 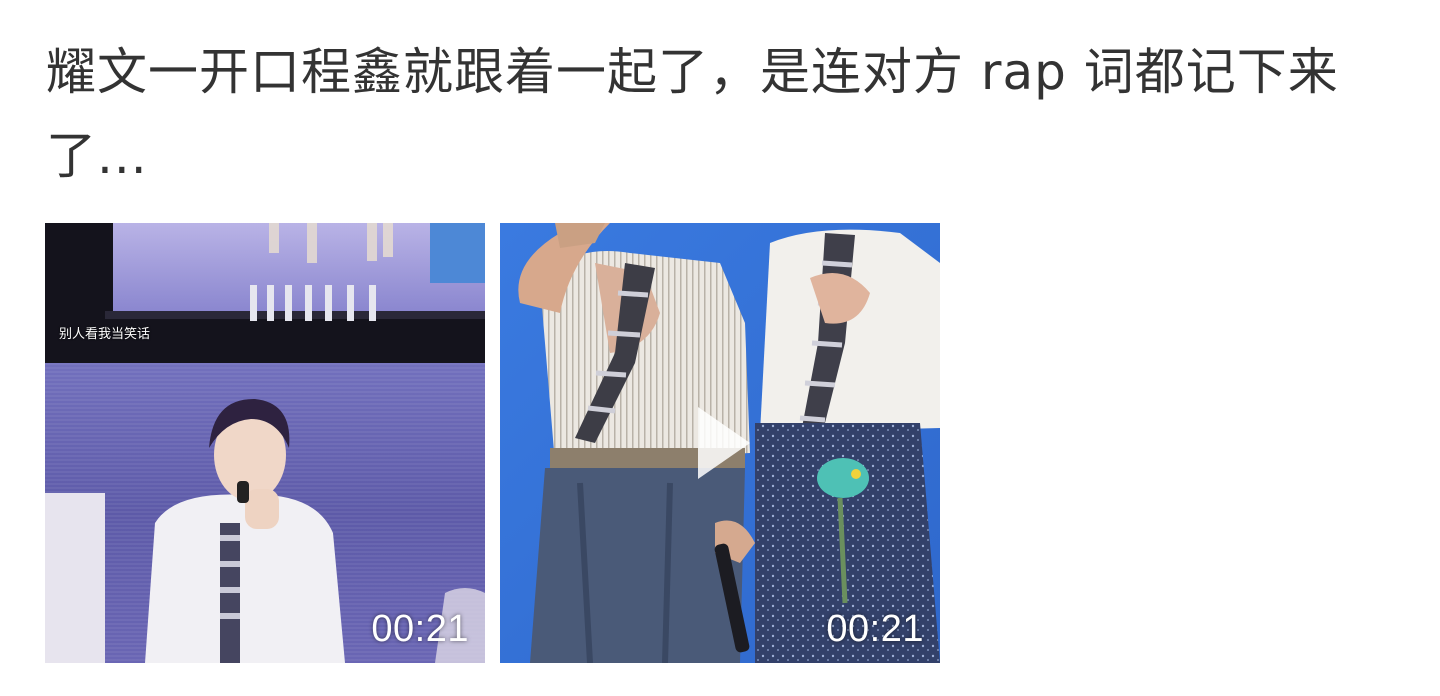 What do you see at coordinates (105, 334) in the screenshot?
I see `video-1-overlay-caption: 别人看我当笑话` at bounding box center [105, 334].